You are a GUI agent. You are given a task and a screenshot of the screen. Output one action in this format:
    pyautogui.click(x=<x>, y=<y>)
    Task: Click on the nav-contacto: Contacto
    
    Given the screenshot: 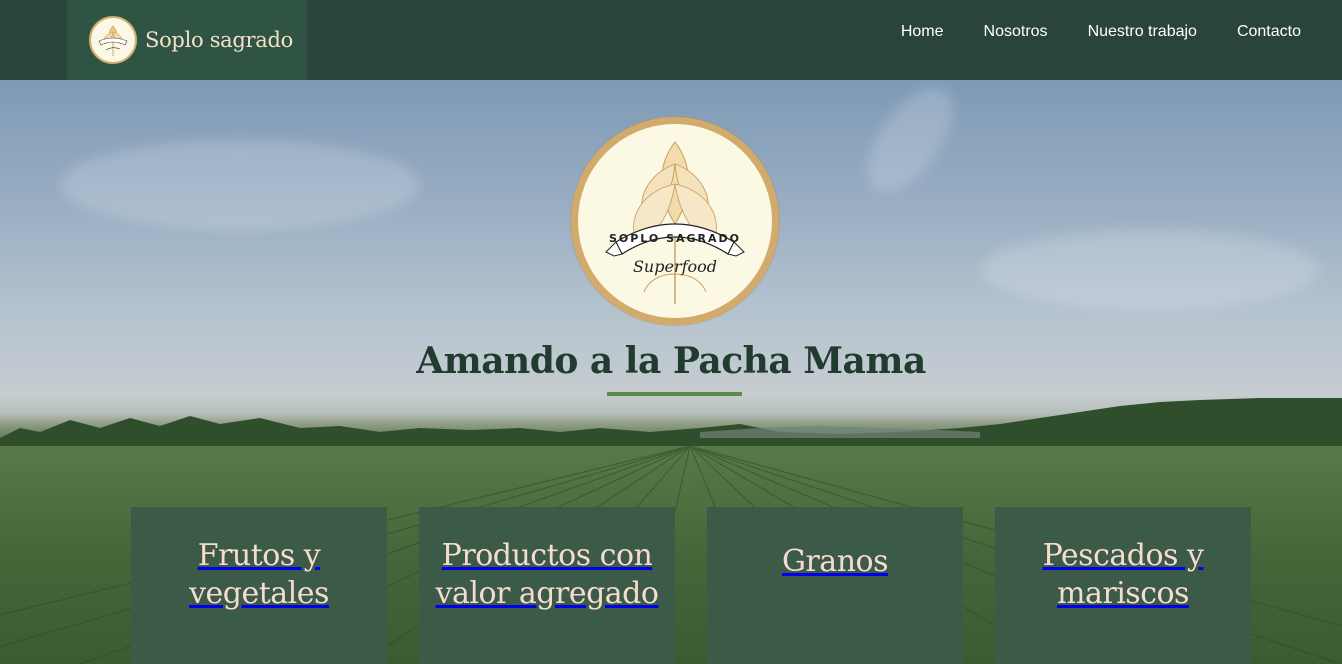 What is the action you would take?
    pyautogui.click(x=1269, y=32)
    